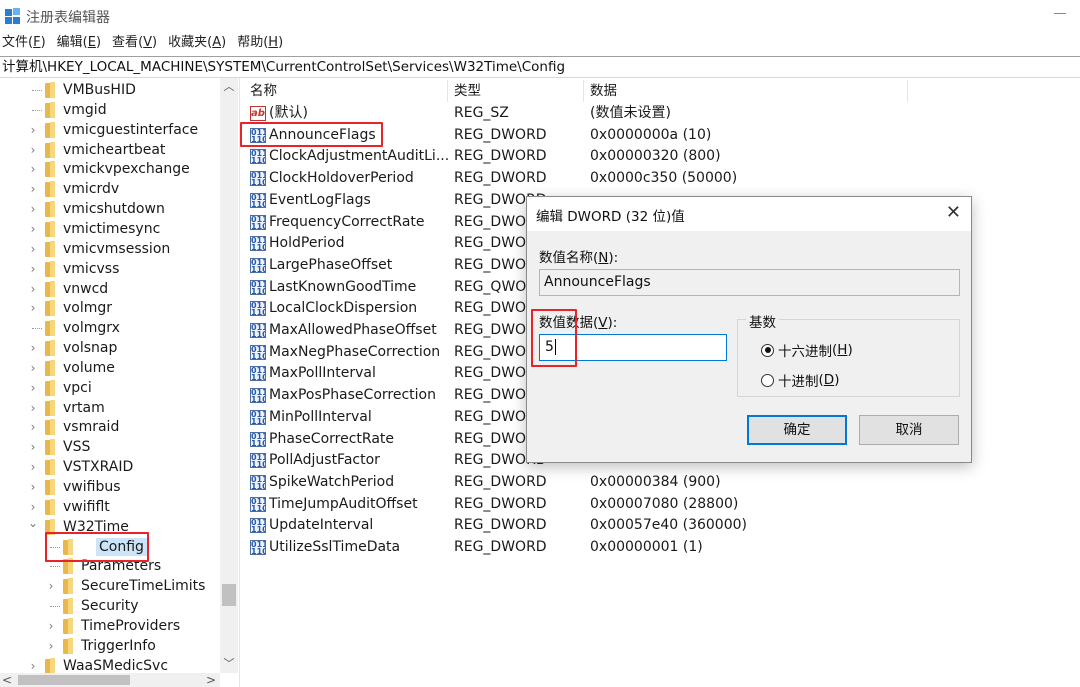 Image resolution: width=1080 pixels, height=687 pixels. What do you see at coordinates (136, 43) in the screenshot?
I see `menu-view: 查看(V)` at bounding box center [136, 43].